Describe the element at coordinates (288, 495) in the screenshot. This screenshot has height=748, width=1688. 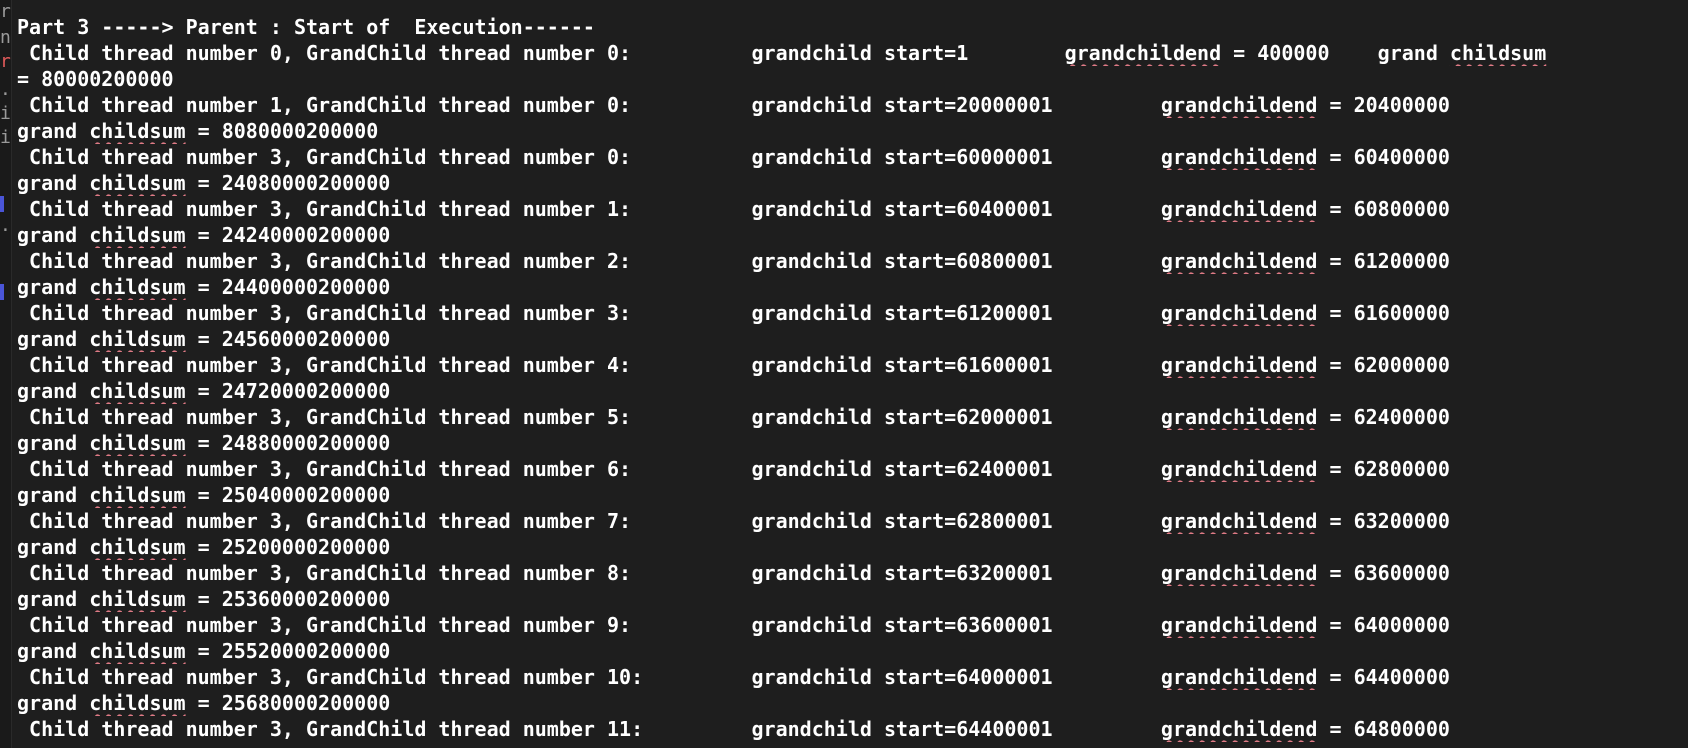
I see `terminal-text: = 25040000200000` at that location.